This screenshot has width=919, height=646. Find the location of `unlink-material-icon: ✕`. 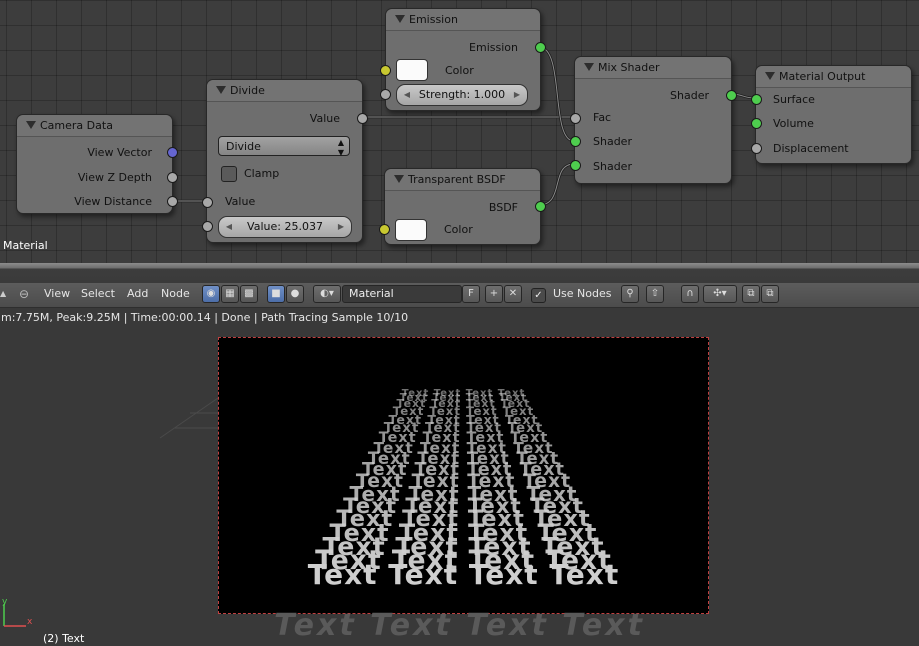

unlink-material-icon: ✕ is located at coordinates (513, 294).